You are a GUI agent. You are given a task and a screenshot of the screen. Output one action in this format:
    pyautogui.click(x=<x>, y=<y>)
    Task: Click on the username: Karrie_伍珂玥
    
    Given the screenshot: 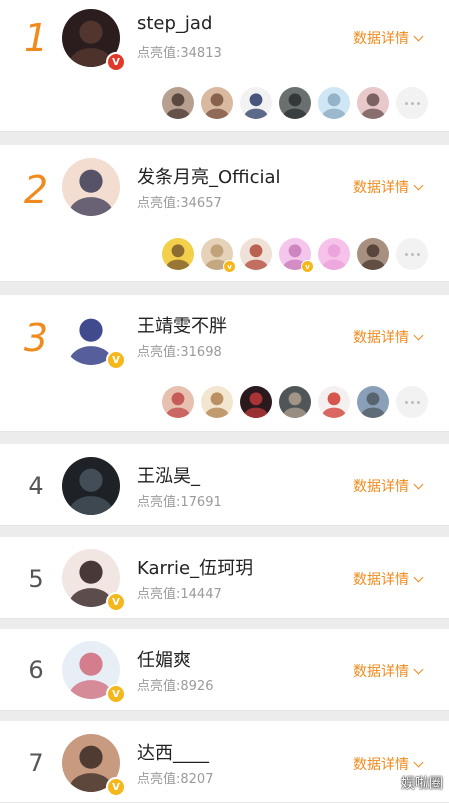 What is the action you would take?
    pyautogui.click(x=195, y=567)
    